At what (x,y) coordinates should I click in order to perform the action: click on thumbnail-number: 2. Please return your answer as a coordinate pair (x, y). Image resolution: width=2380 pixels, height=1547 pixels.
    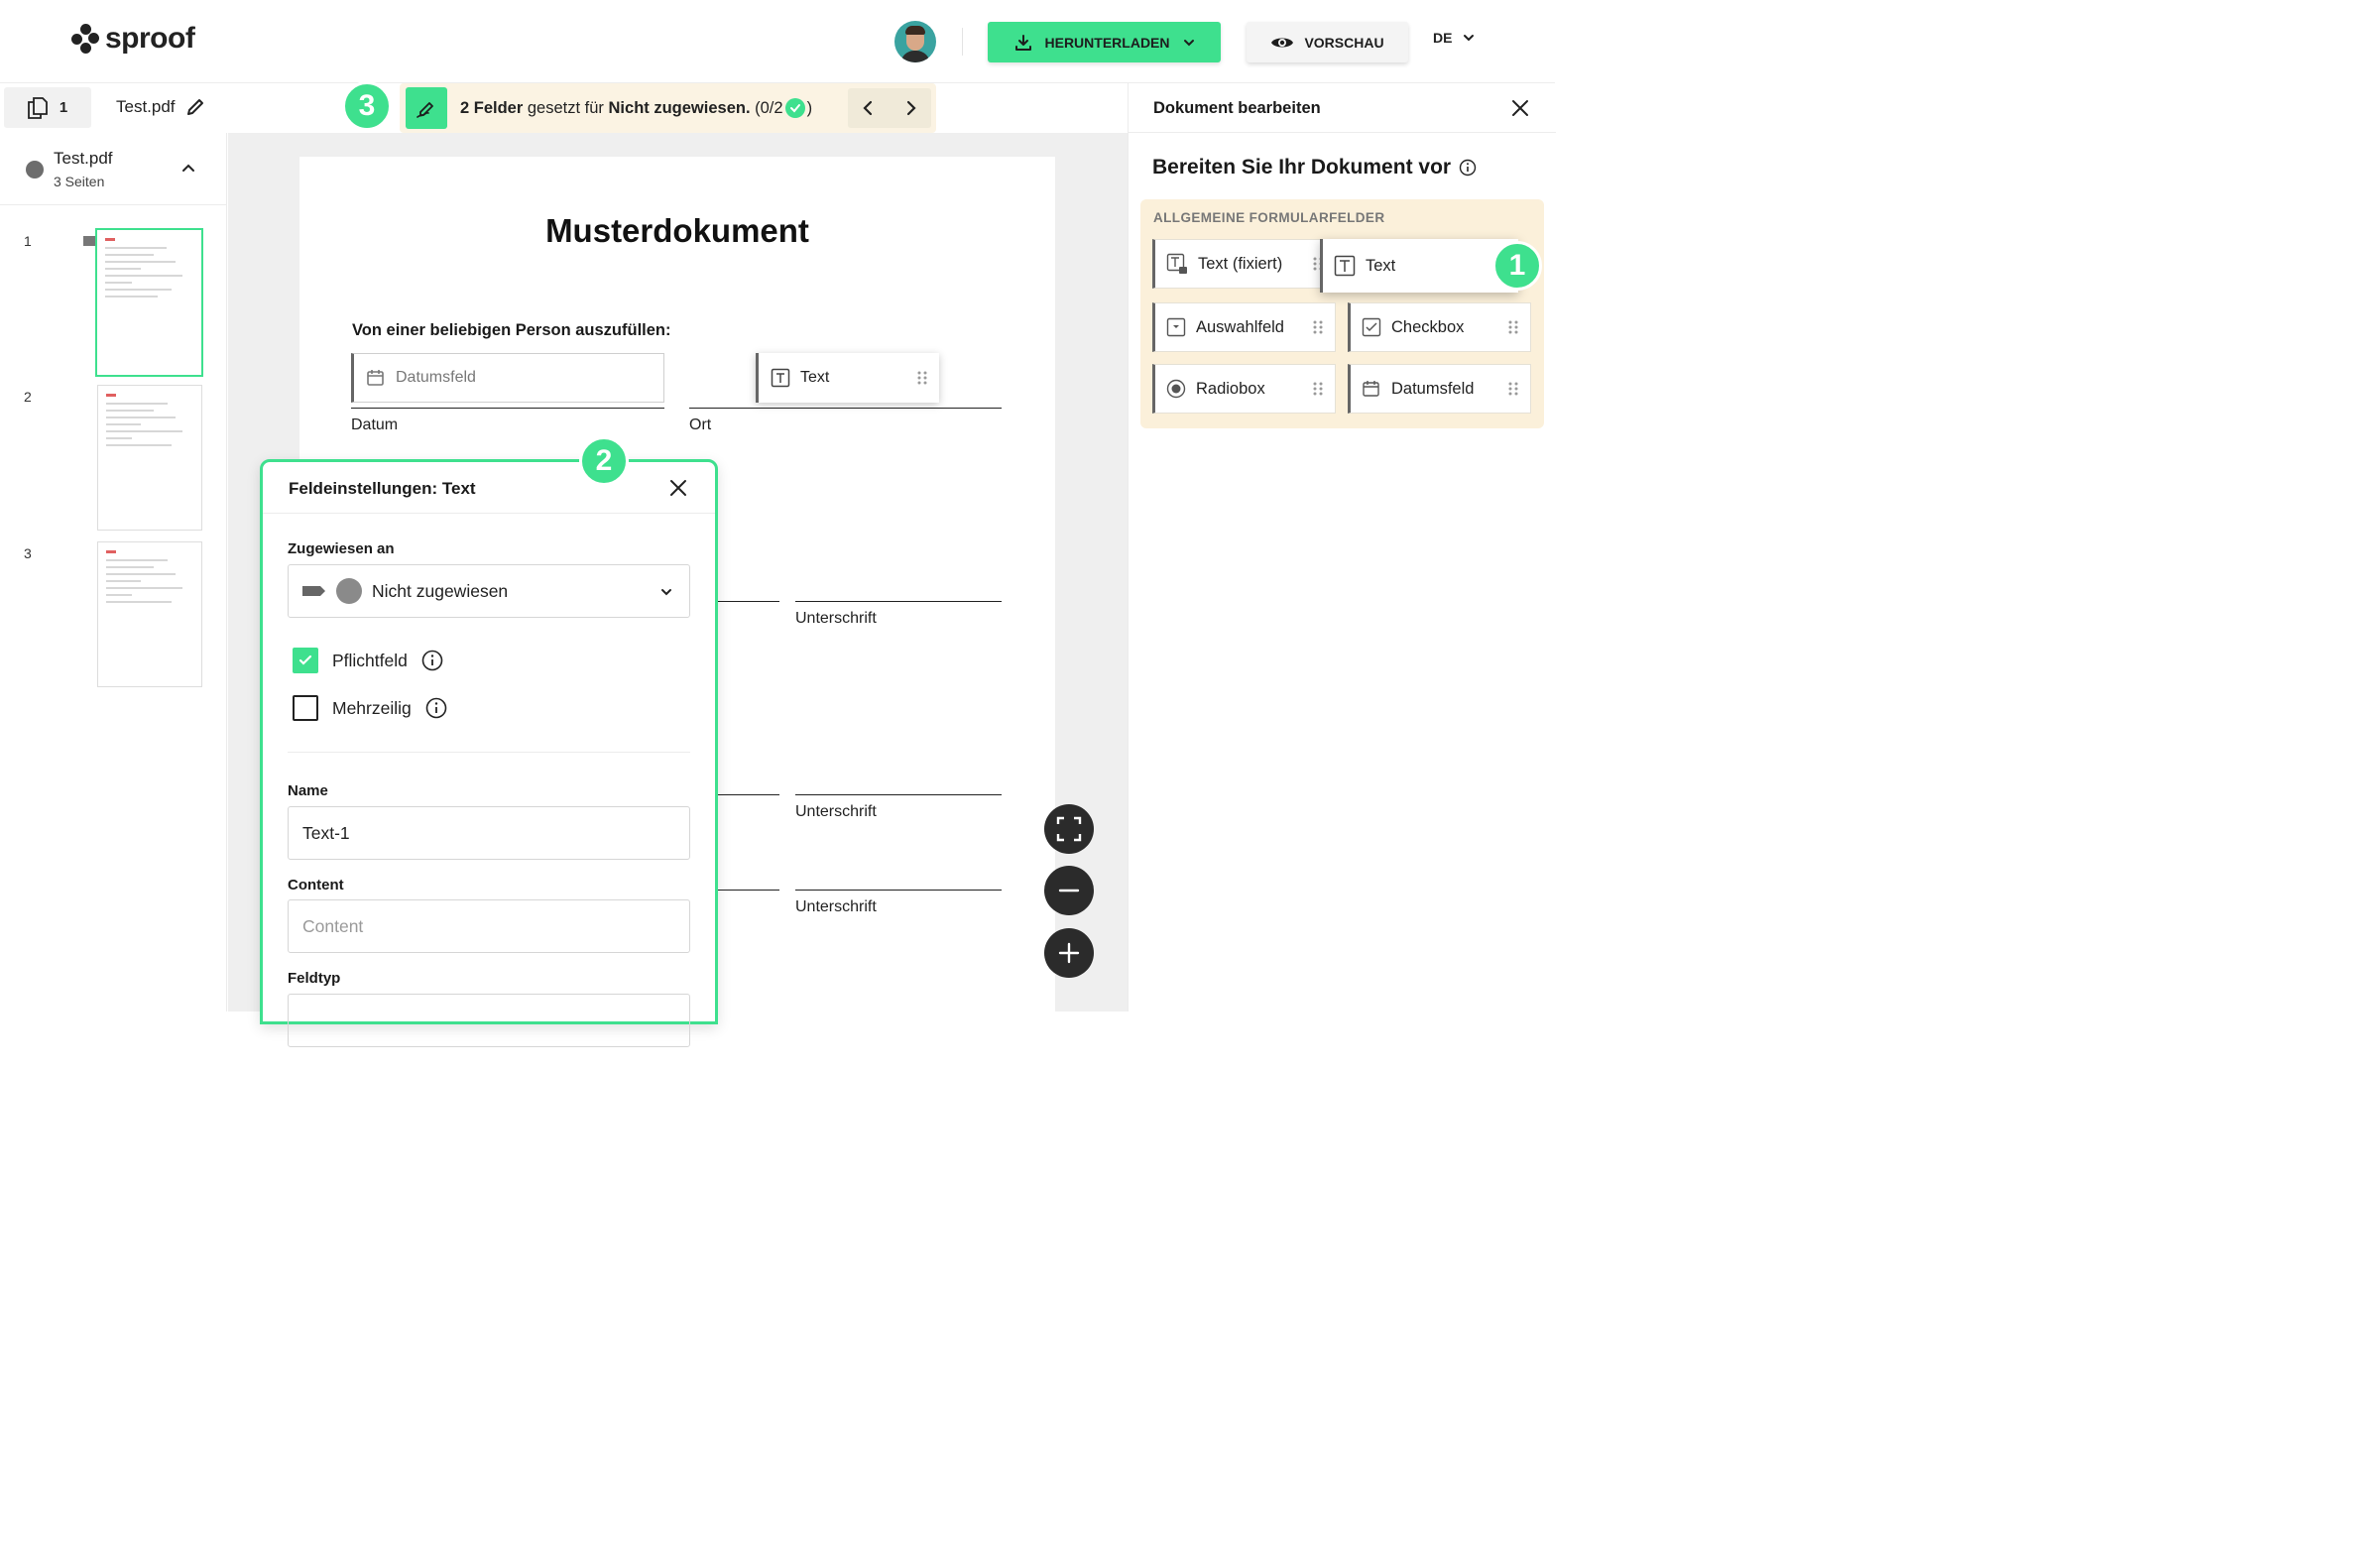
    Looking at the image, I should click on (28, 397).